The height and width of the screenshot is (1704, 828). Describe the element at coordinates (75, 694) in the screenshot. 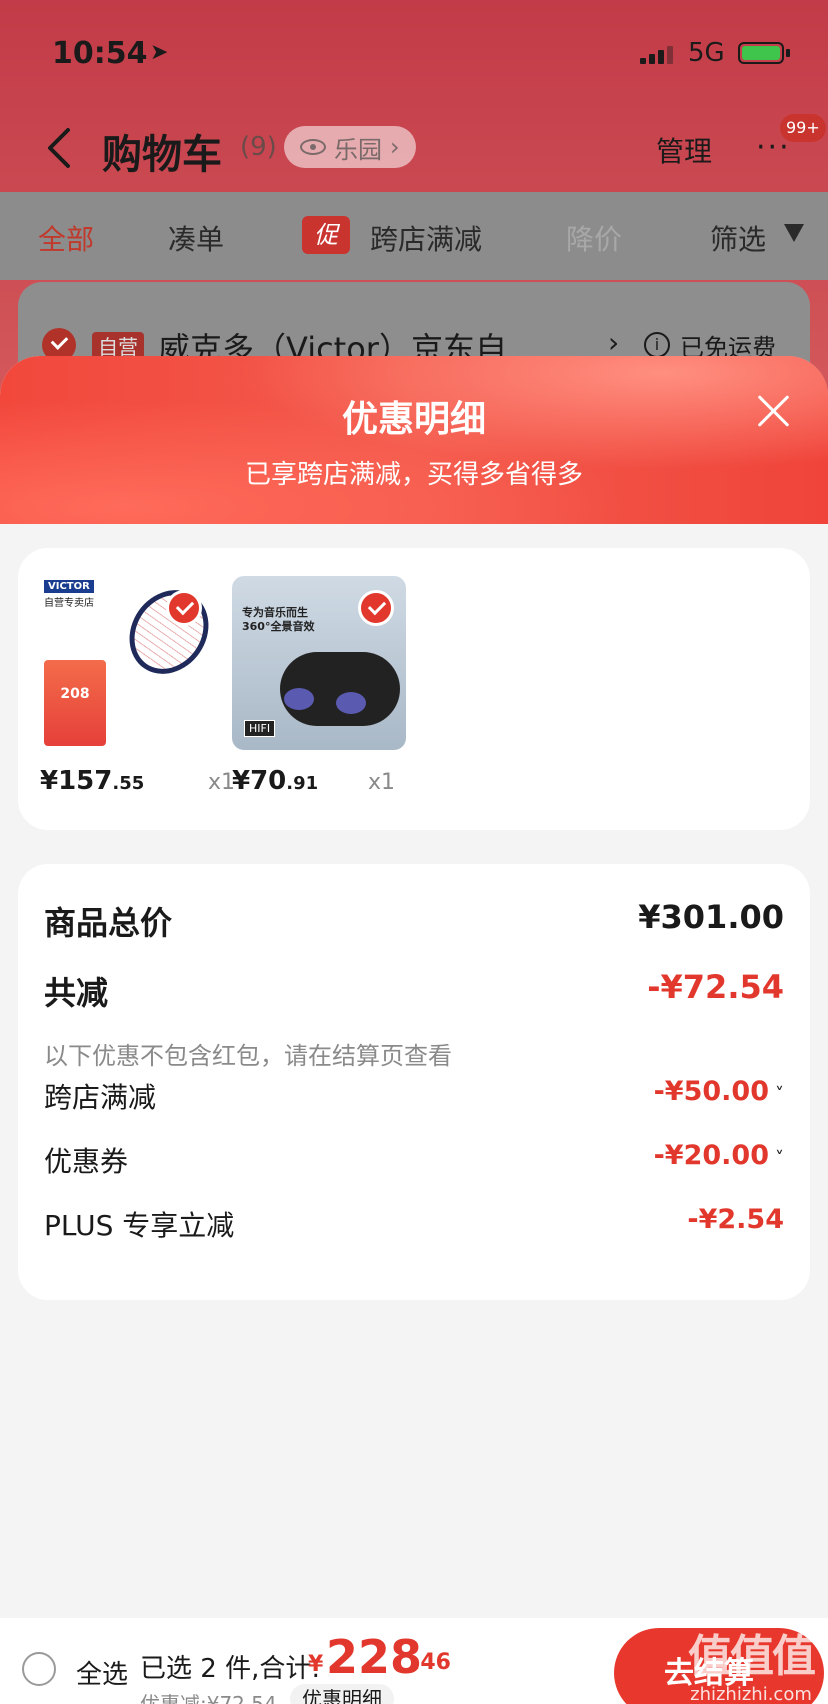

I see `promo-price: 208` at that location.